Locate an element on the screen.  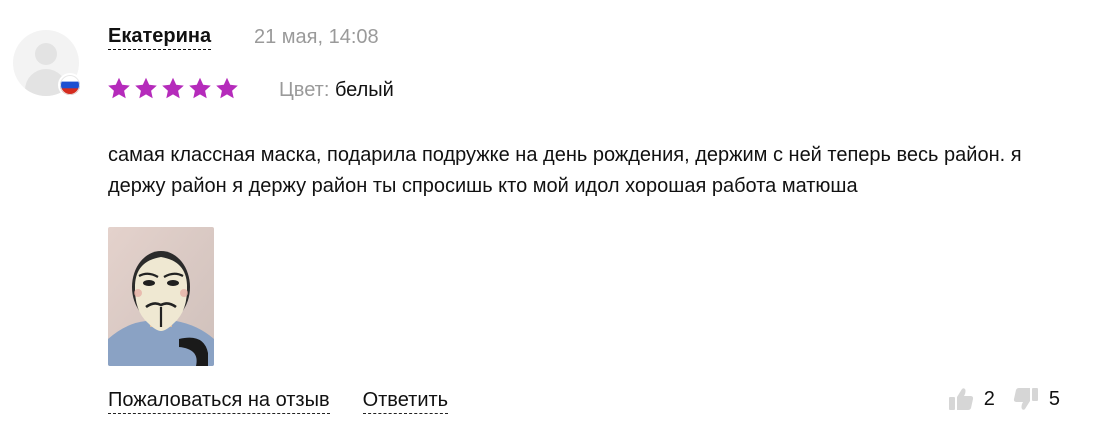
avatar-head-shape is located at coordinates (46, 54).